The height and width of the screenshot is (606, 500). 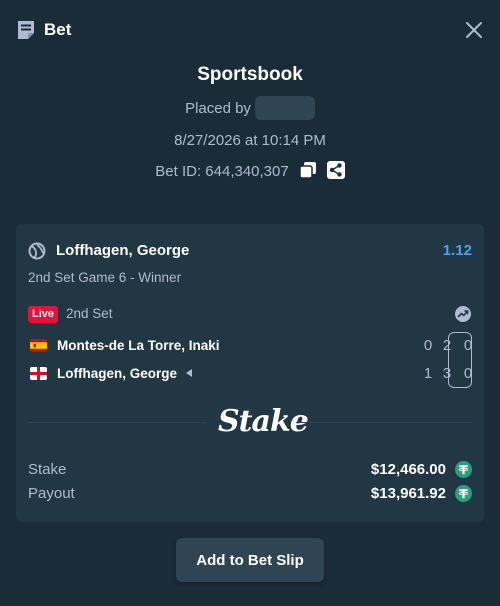 I want to click on stake-row: Stake $12,466.00, so click(x=250, y=470).